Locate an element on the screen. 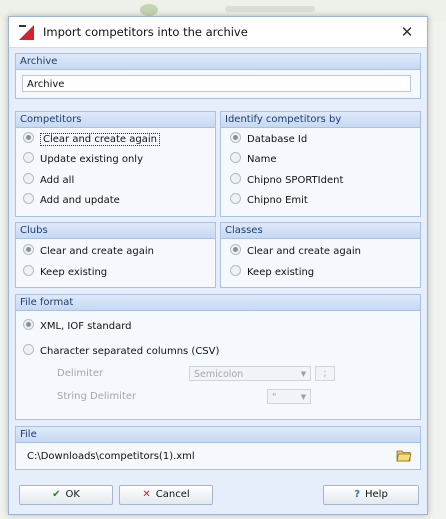 This screenshot has height=519, width=446. file-group: File C:\Downloads\competitors(1).xml is located at coordinates (218, 448).